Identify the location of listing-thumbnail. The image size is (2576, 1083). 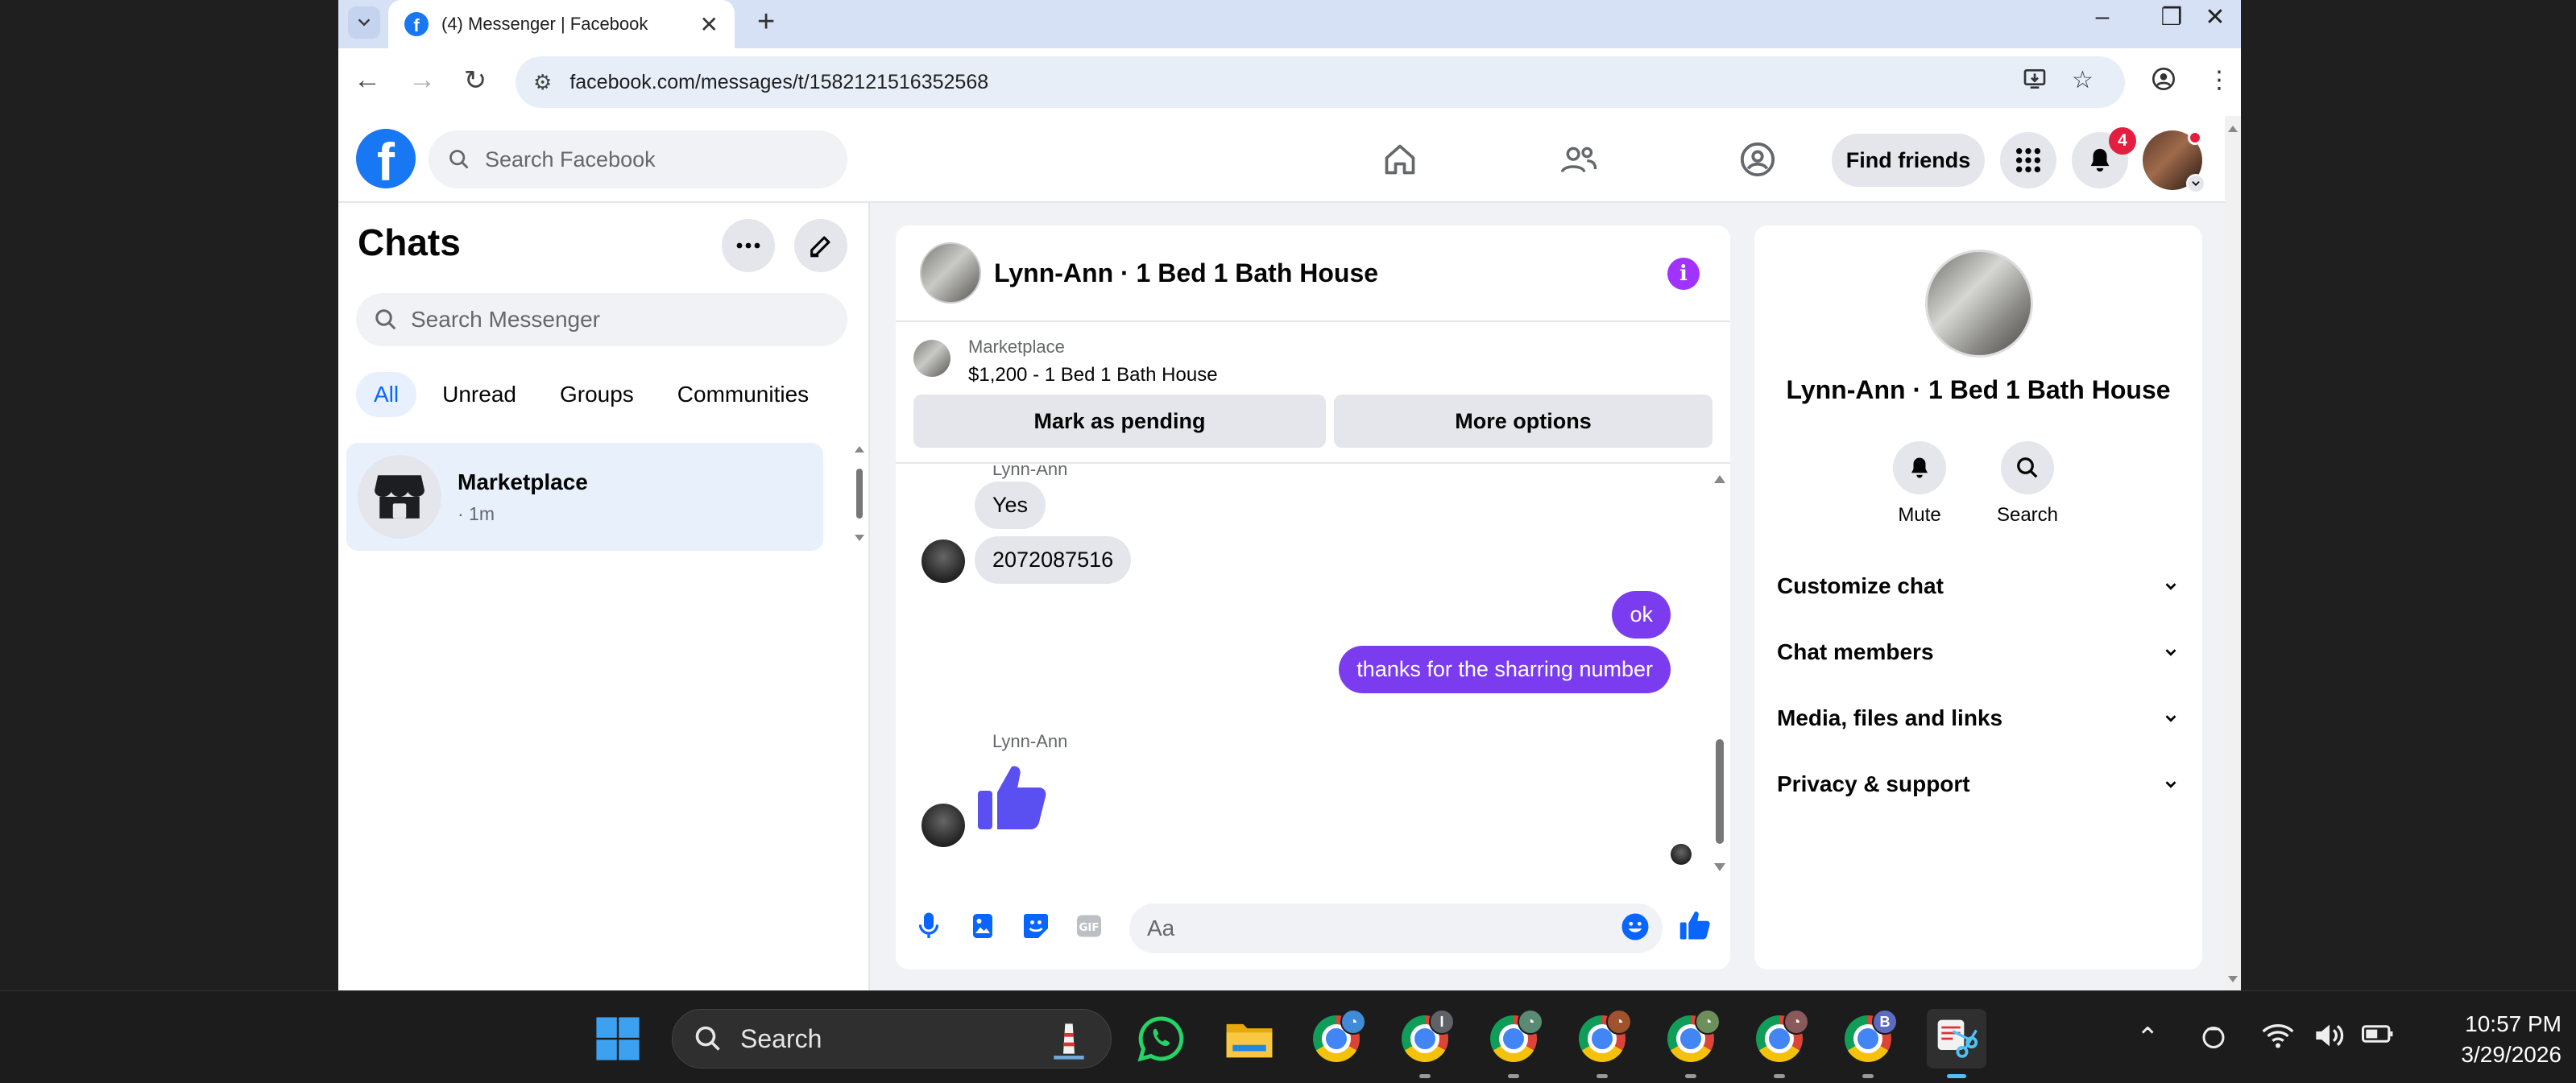
(931, 358).